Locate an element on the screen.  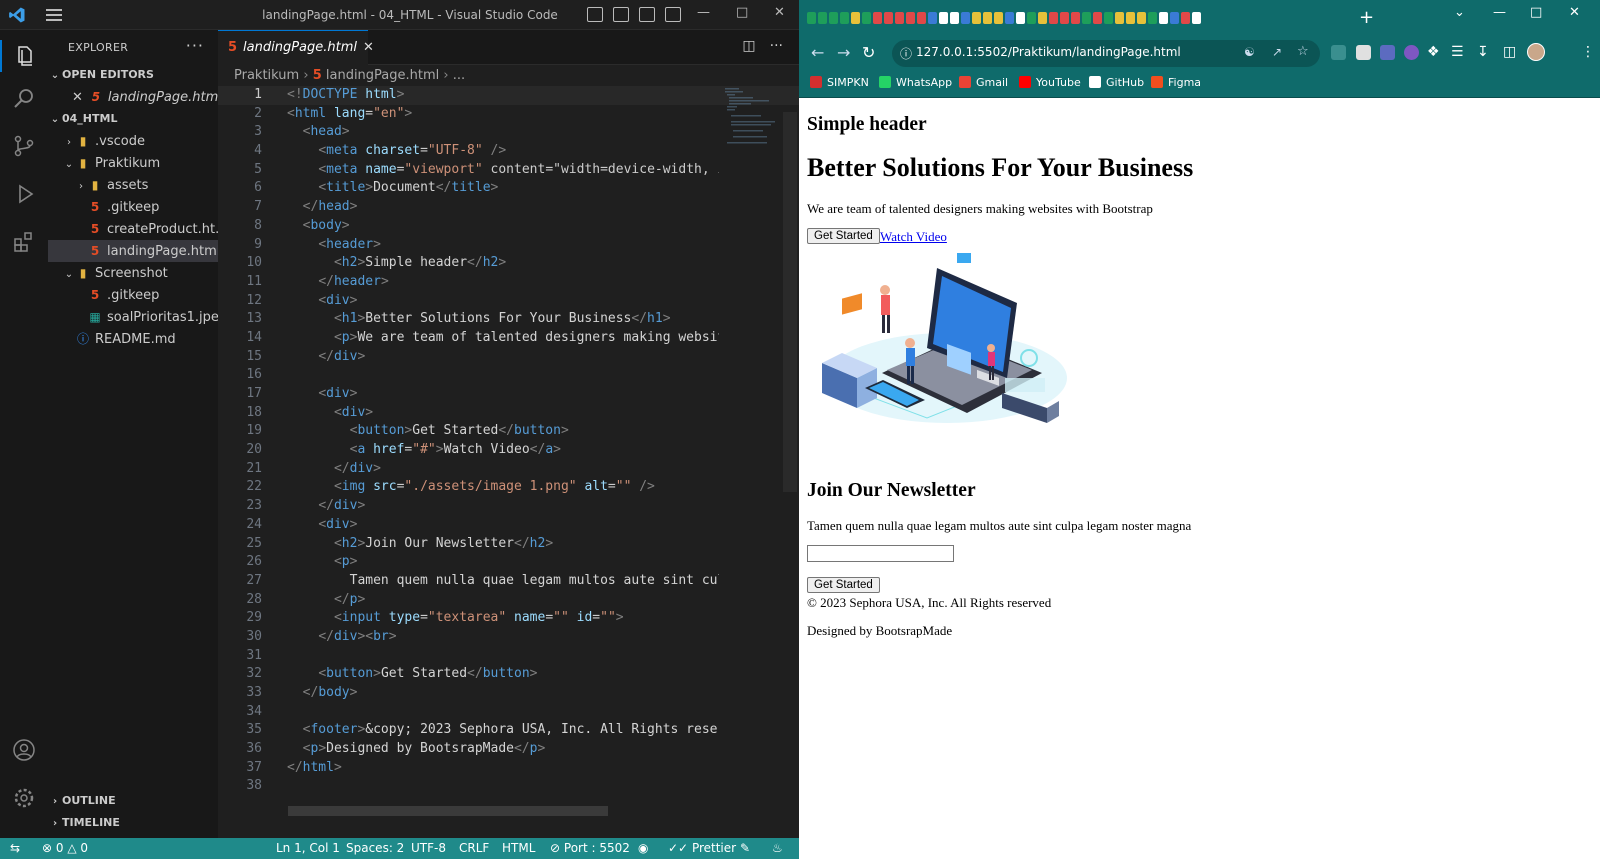
newsletter-input is located at coordinates (880, 553).